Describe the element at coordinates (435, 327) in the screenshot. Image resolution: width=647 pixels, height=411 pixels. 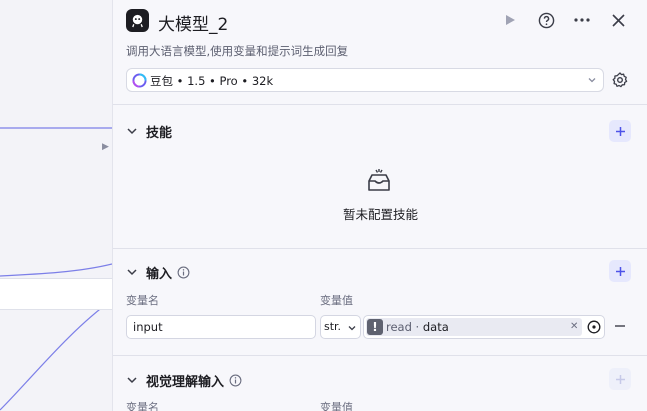
I see `reference-field: data` at that location.